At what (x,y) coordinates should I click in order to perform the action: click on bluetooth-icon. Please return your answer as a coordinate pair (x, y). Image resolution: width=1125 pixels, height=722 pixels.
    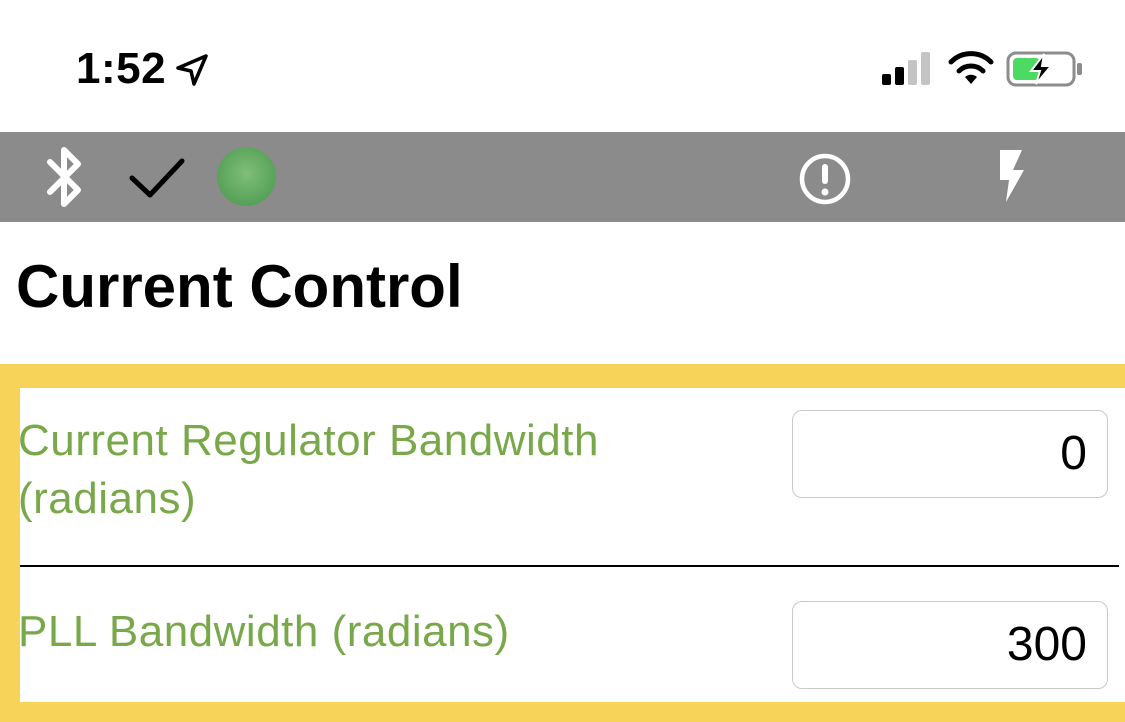
    Looking at the image, I should click on (65, 177).